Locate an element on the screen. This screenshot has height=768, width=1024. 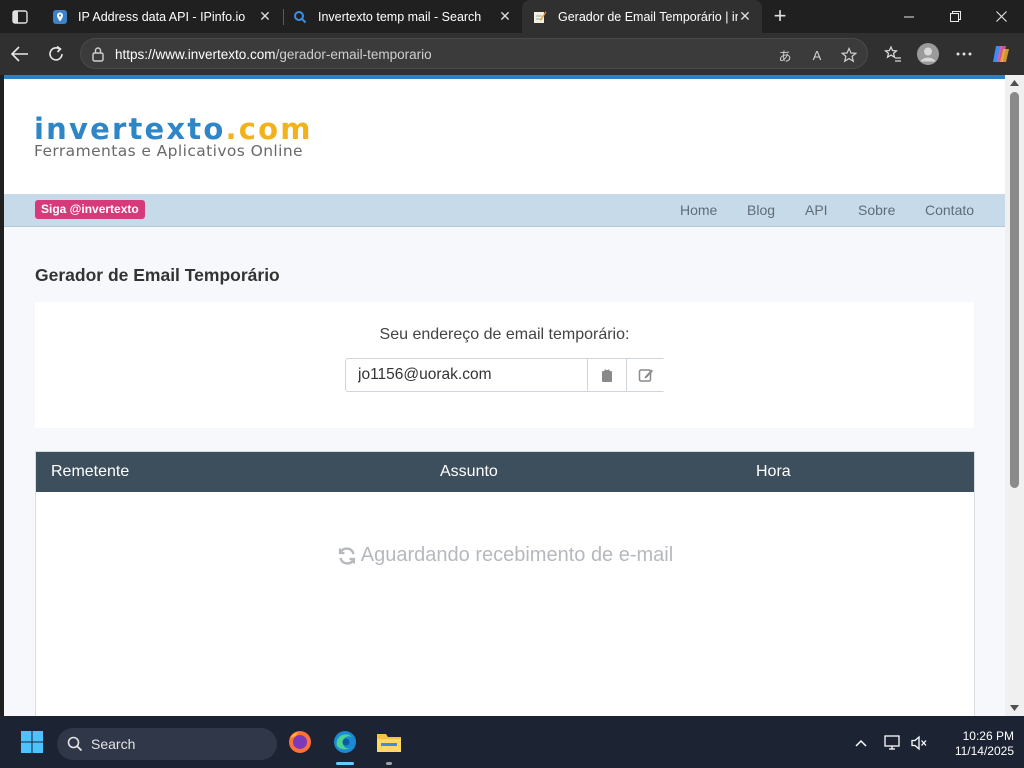
waiting-message: Aguardando recebimento de e-mail is located at coordinates (505, 555).